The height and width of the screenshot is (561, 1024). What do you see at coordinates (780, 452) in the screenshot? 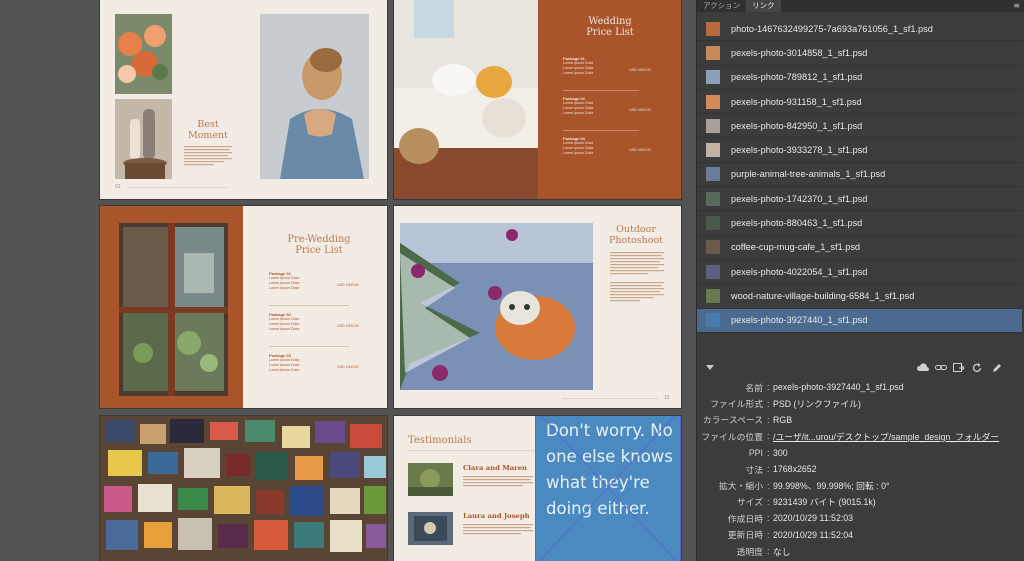
I see `info-value: 300` at bounding box center [780, 452].